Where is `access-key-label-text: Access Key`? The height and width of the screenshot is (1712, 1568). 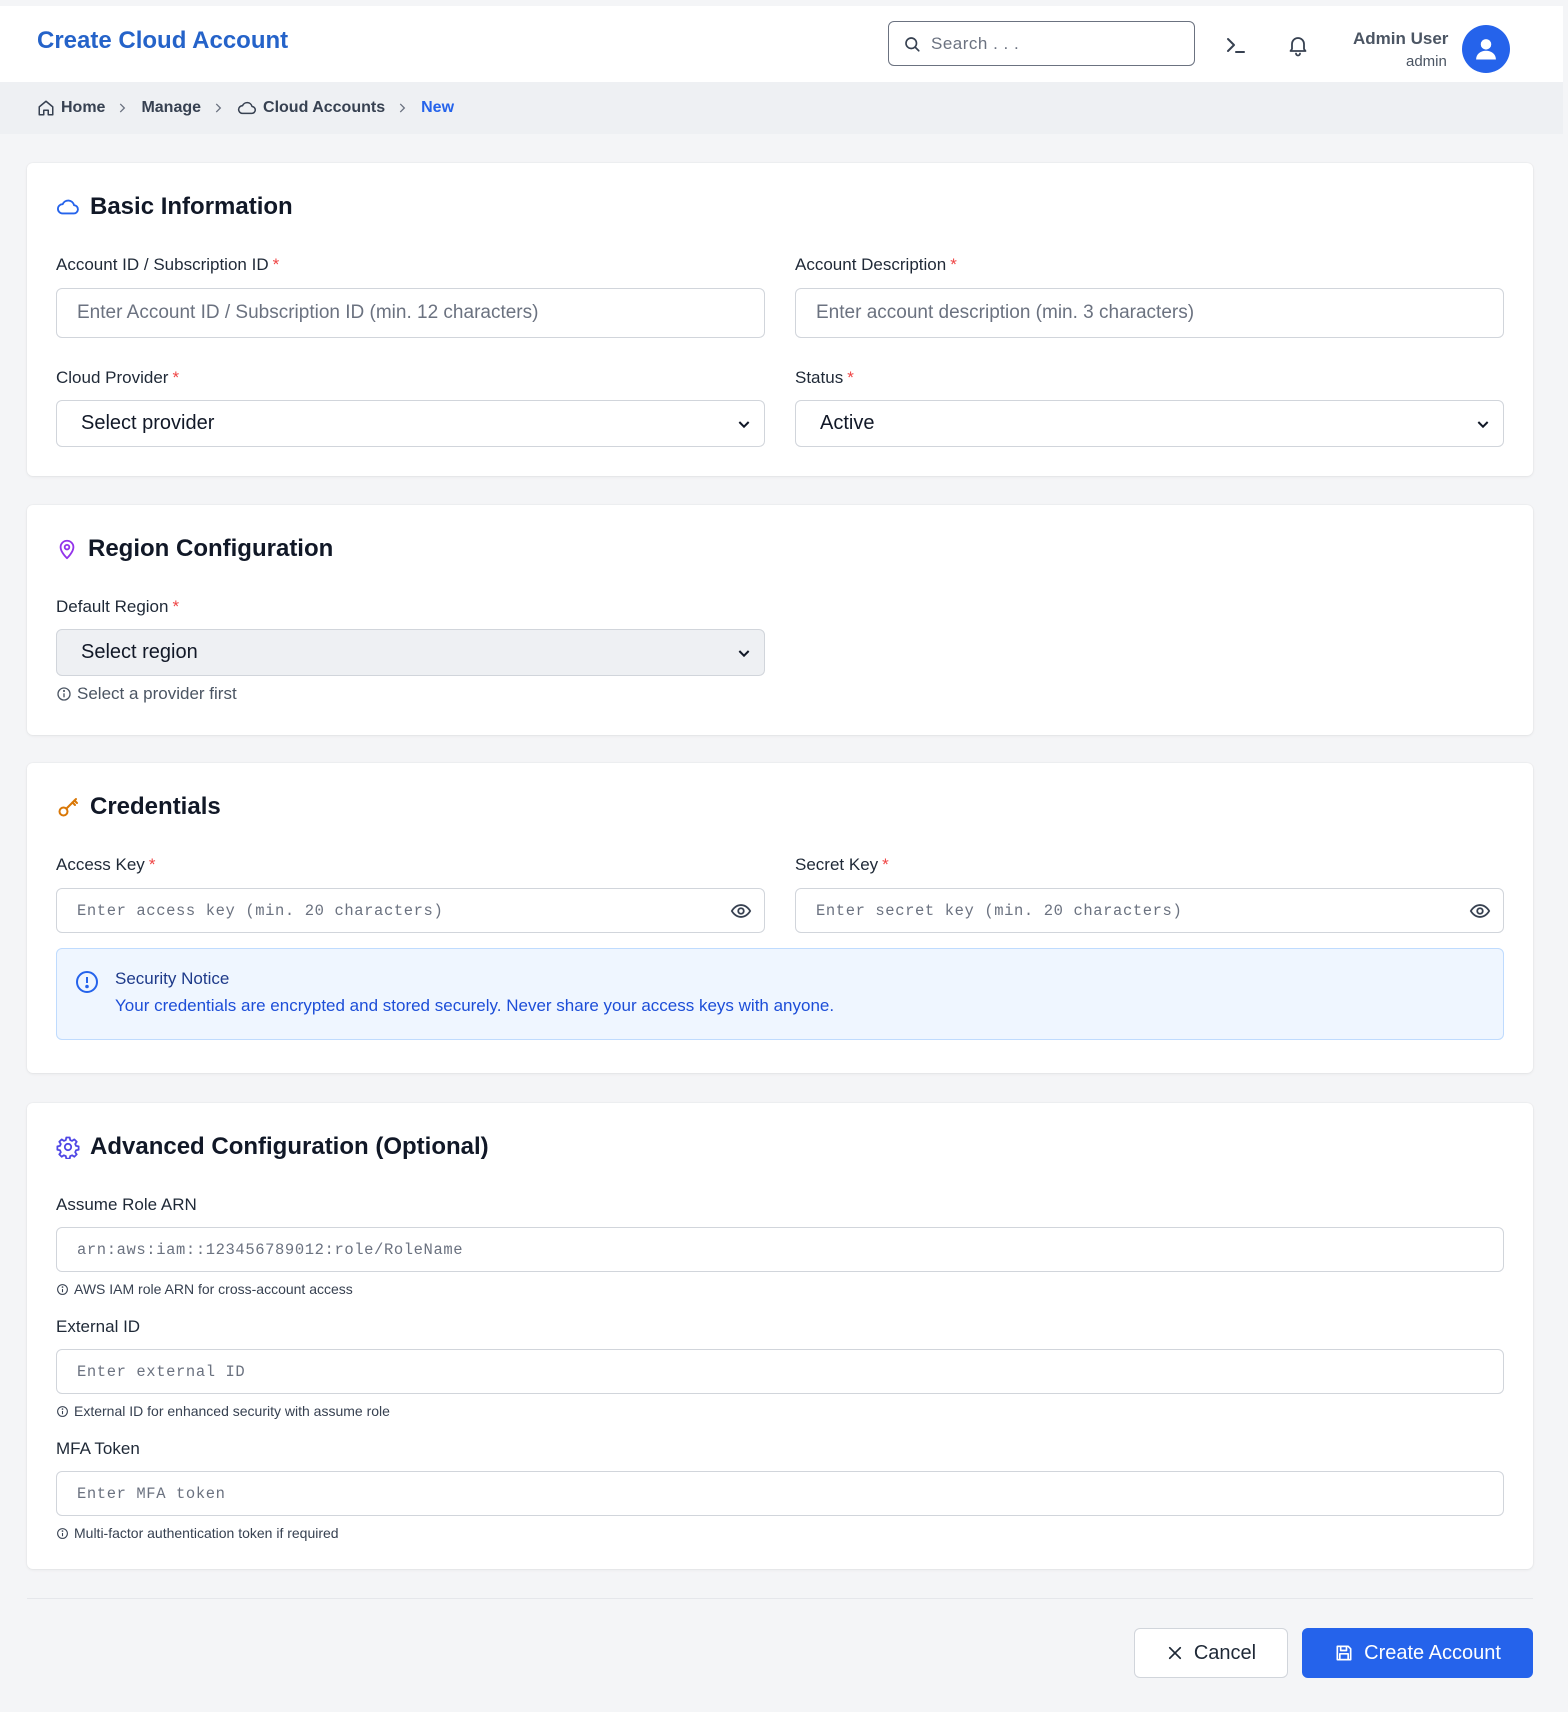
access-key-label-text: Access Key is located at coordinates (100, 864).